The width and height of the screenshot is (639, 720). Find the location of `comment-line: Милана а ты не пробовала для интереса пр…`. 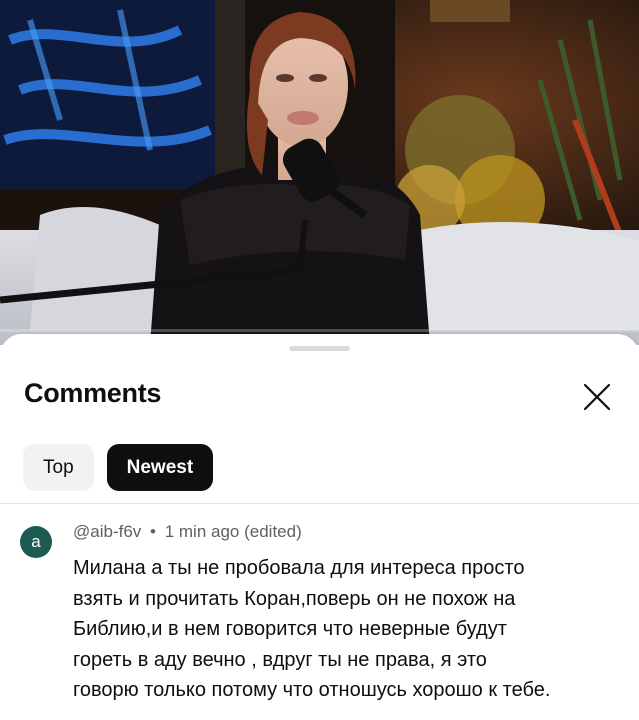

comment-line: Милана а ты не пробовала для интереса пр… is located at coordinates (299, 568).